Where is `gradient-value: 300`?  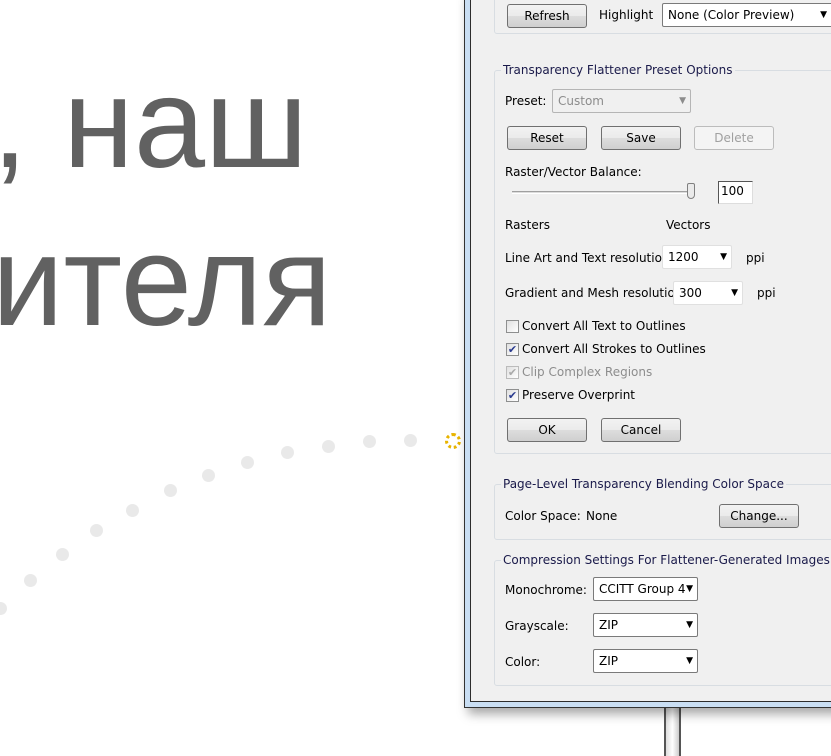 gradient-value: 300 is located at coordinates (690, 293).